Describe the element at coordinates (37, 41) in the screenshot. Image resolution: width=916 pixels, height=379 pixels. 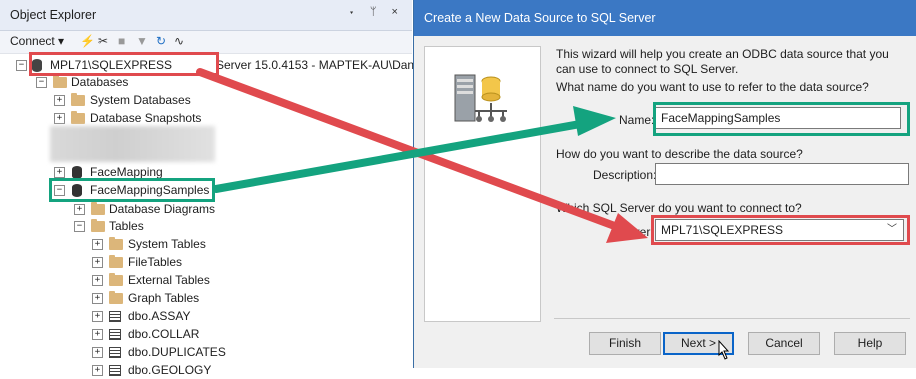
I see `connect-button: Connect ▾` at that location.